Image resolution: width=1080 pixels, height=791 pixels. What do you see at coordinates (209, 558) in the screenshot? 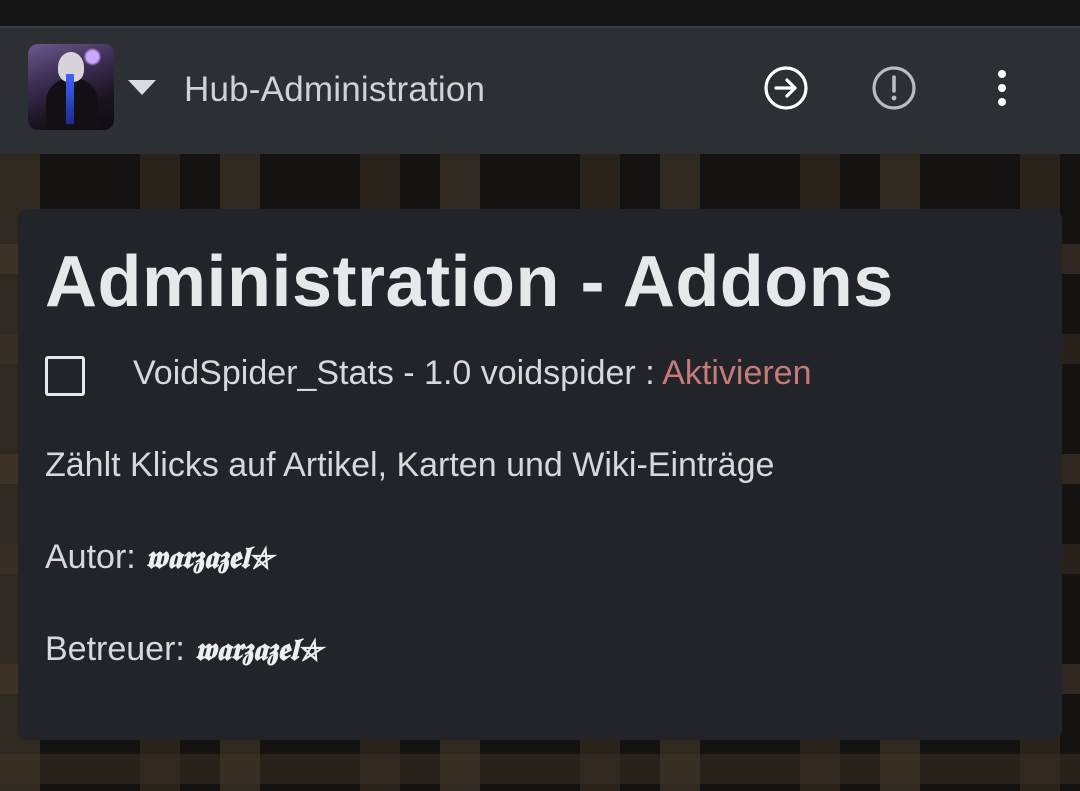
I see `author-name: 𝖜𝖆𝖗𝖟𝖆𝖟𝖊𝖑⛤` at bounding box center [209, 558].